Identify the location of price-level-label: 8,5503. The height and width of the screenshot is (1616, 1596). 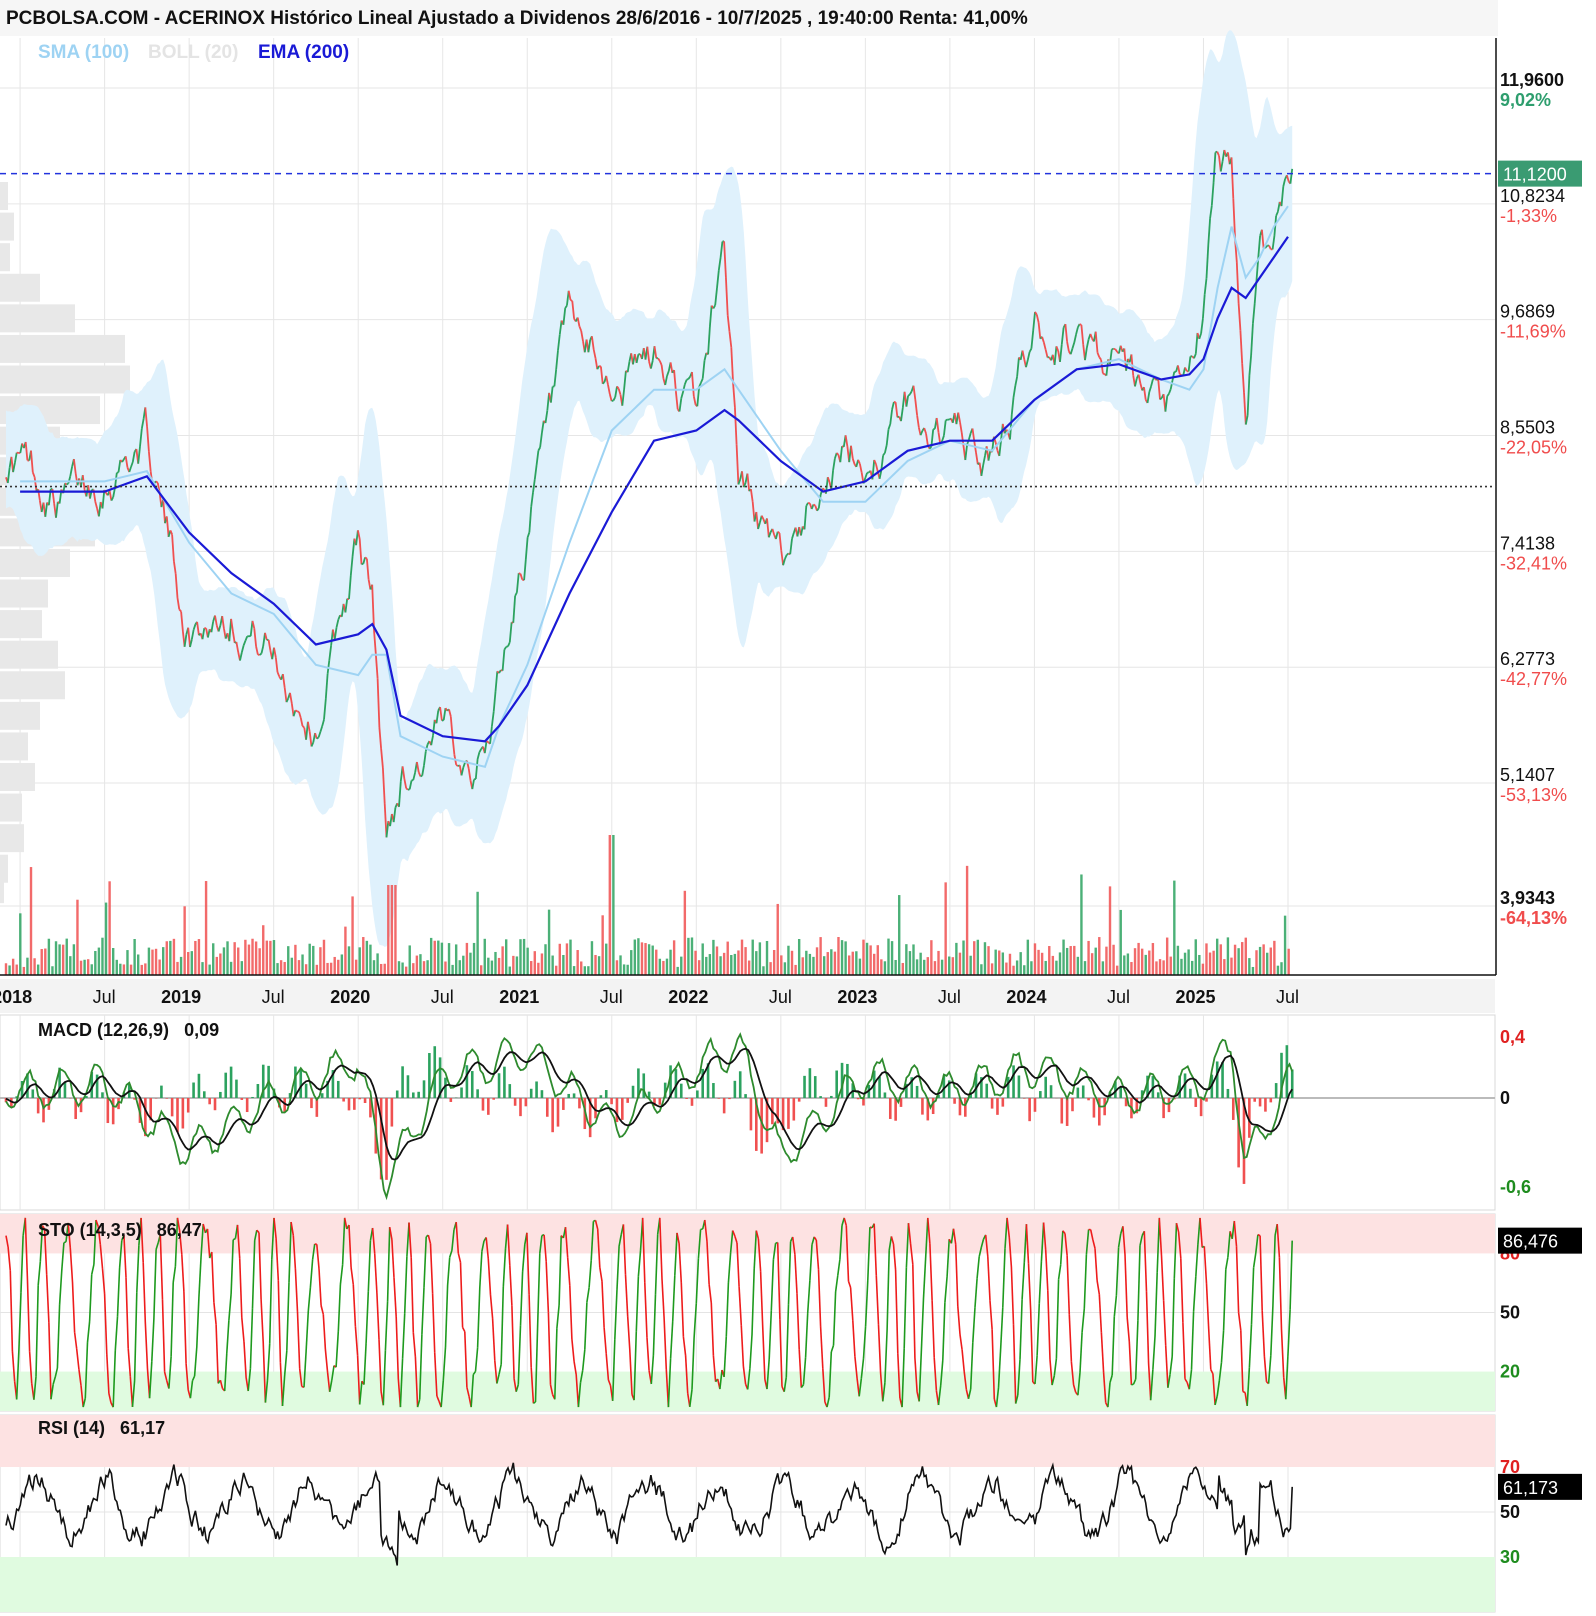
(1527, 428).